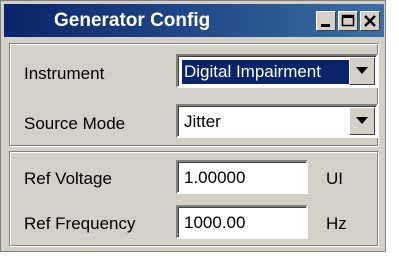 The height and width of the screenshot is (263, 399). I want to click on instrument-label: Instrument, so click(64, 73).